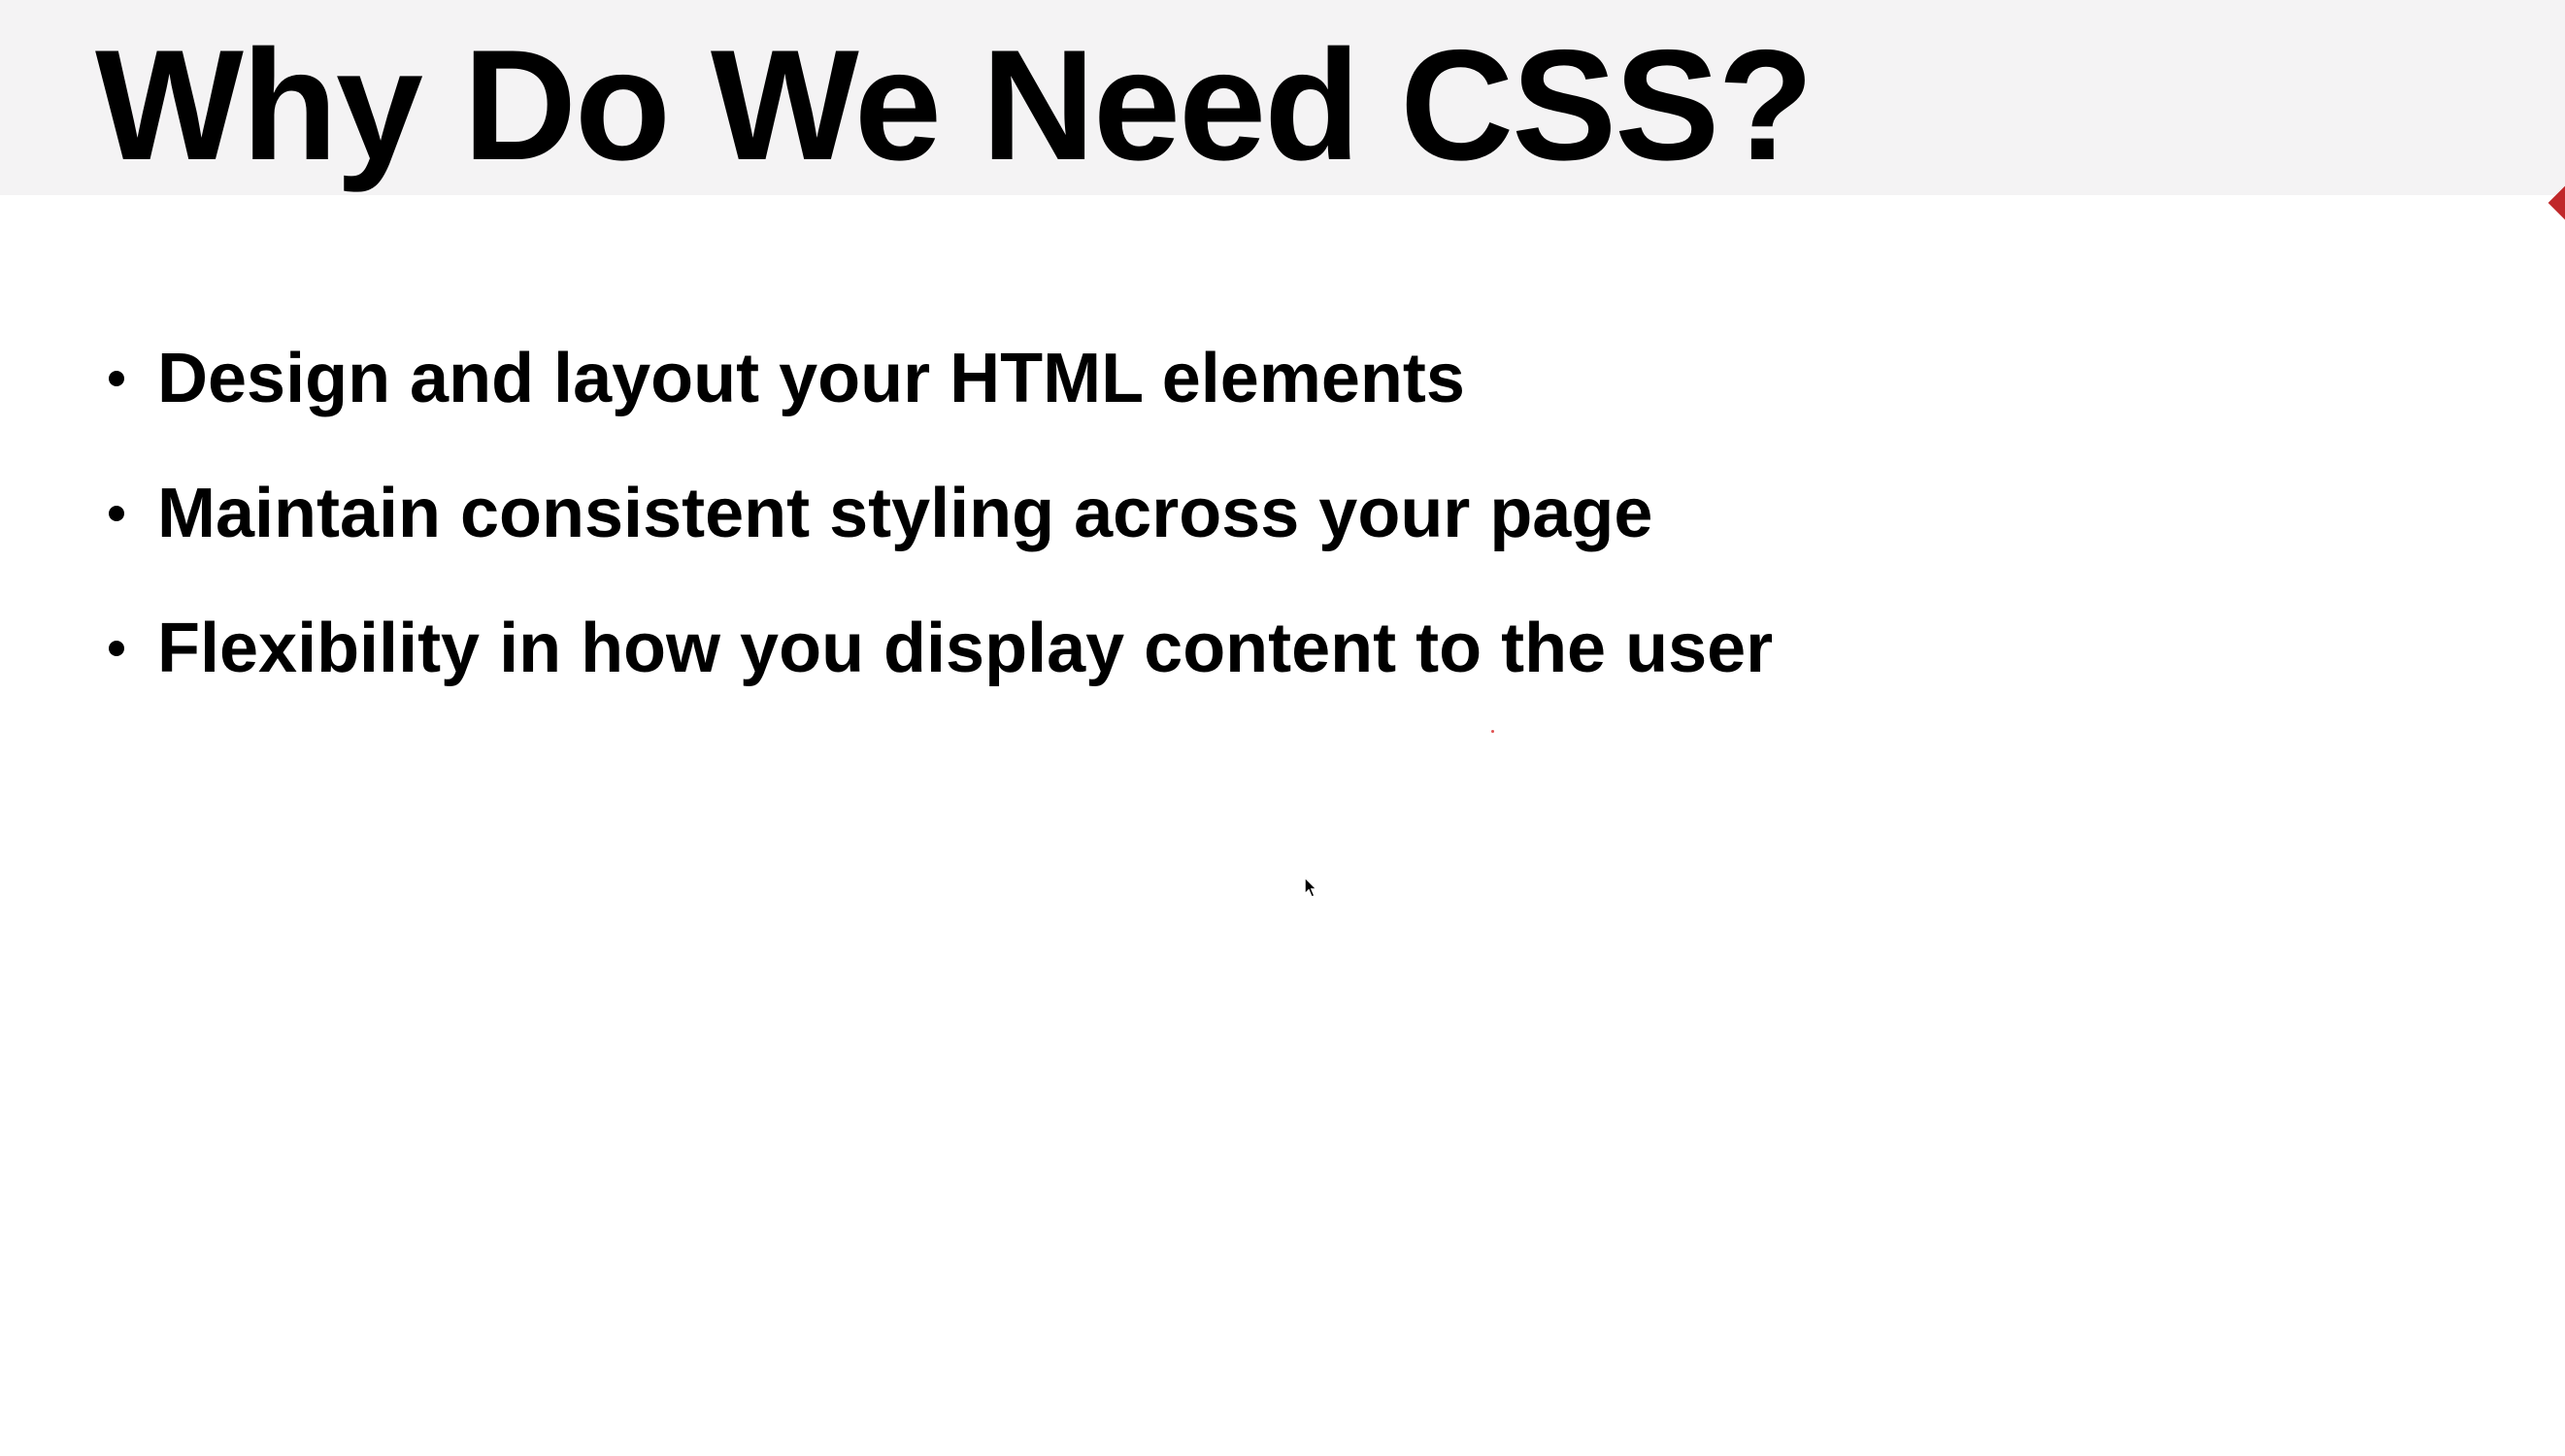 The height and width of the screenshot is (1456, 2565). What do you see at coordinates (811, 378) in the screenshot?
I see `bullet-text: Design and layout your HTML elements` at bounding box center [811, 378].